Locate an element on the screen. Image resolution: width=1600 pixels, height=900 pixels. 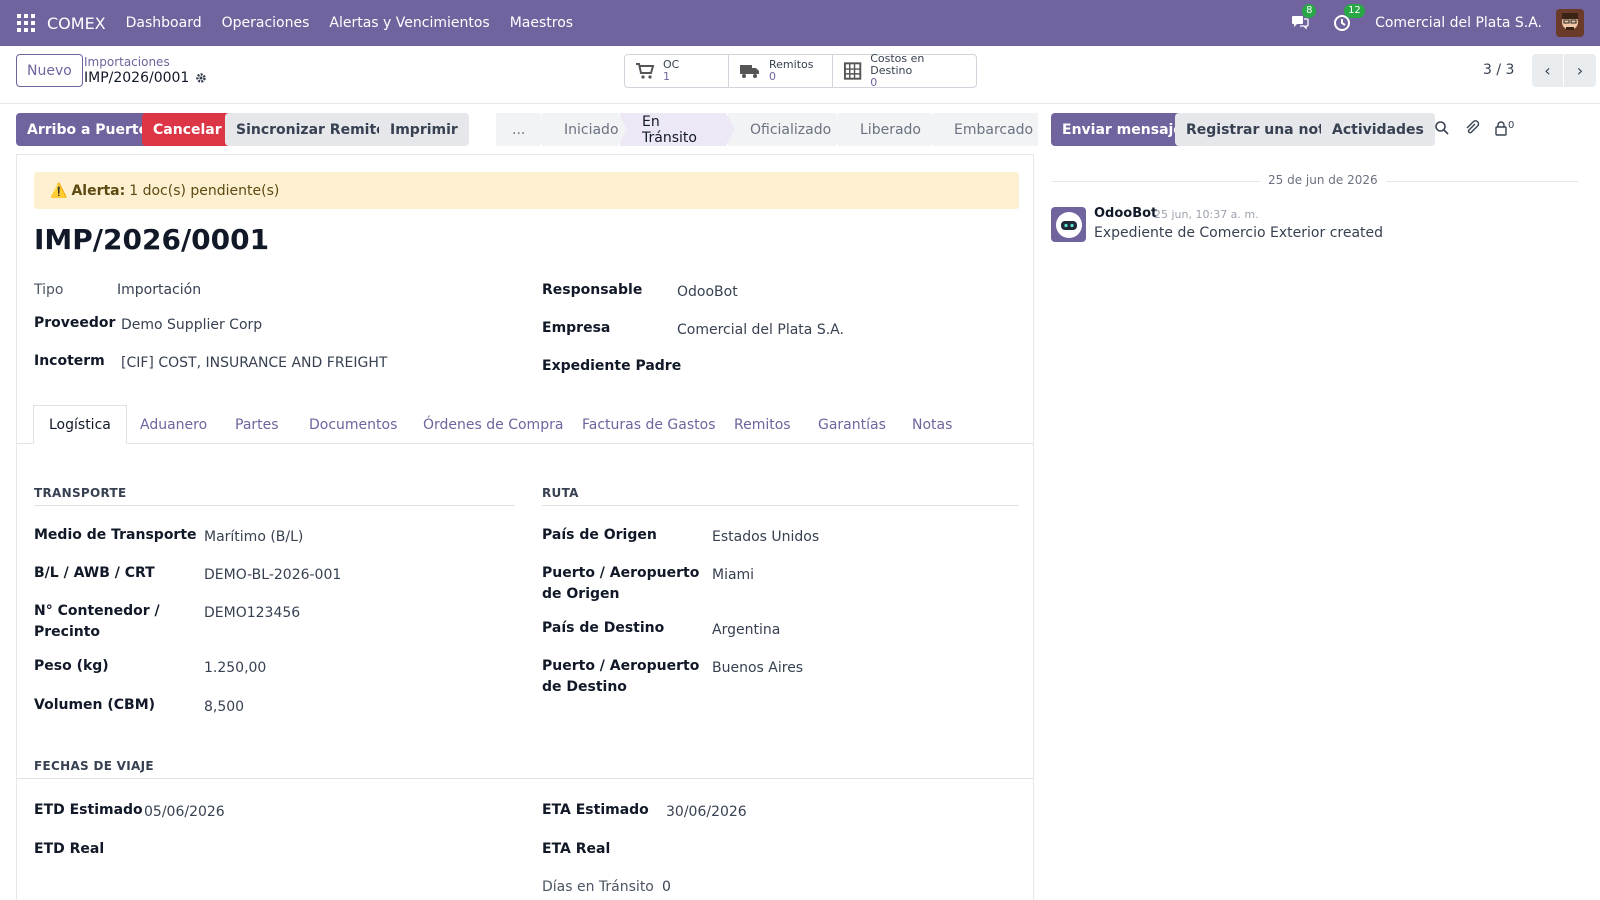
pais-origen-label: País de Origen is located at coordinates (599, 535).